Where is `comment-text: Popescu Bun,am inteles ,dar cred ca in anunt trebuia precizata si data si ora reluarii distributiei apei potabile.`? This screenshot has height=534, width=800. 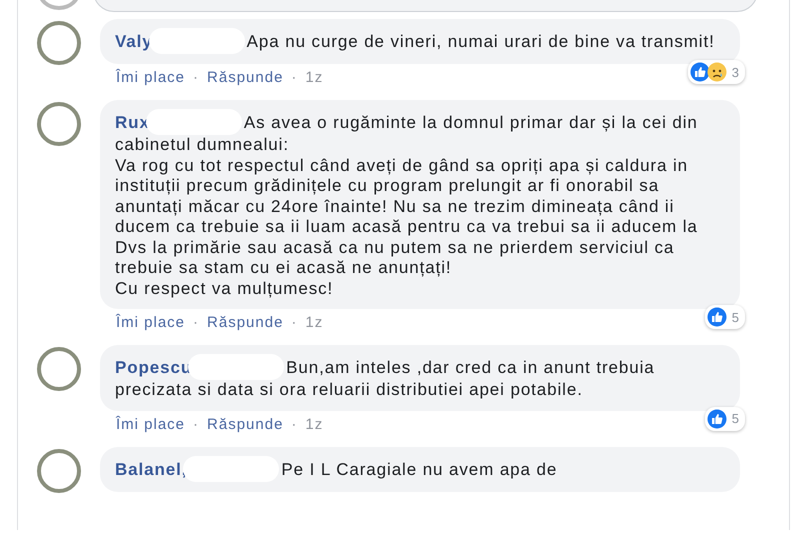
comment-text: Popescu Bun,am inteles ,dar cred ca in anunt trebuia precizata si data si ora reluarii distributiei apei potabile. is located at coordinates (420, 377).